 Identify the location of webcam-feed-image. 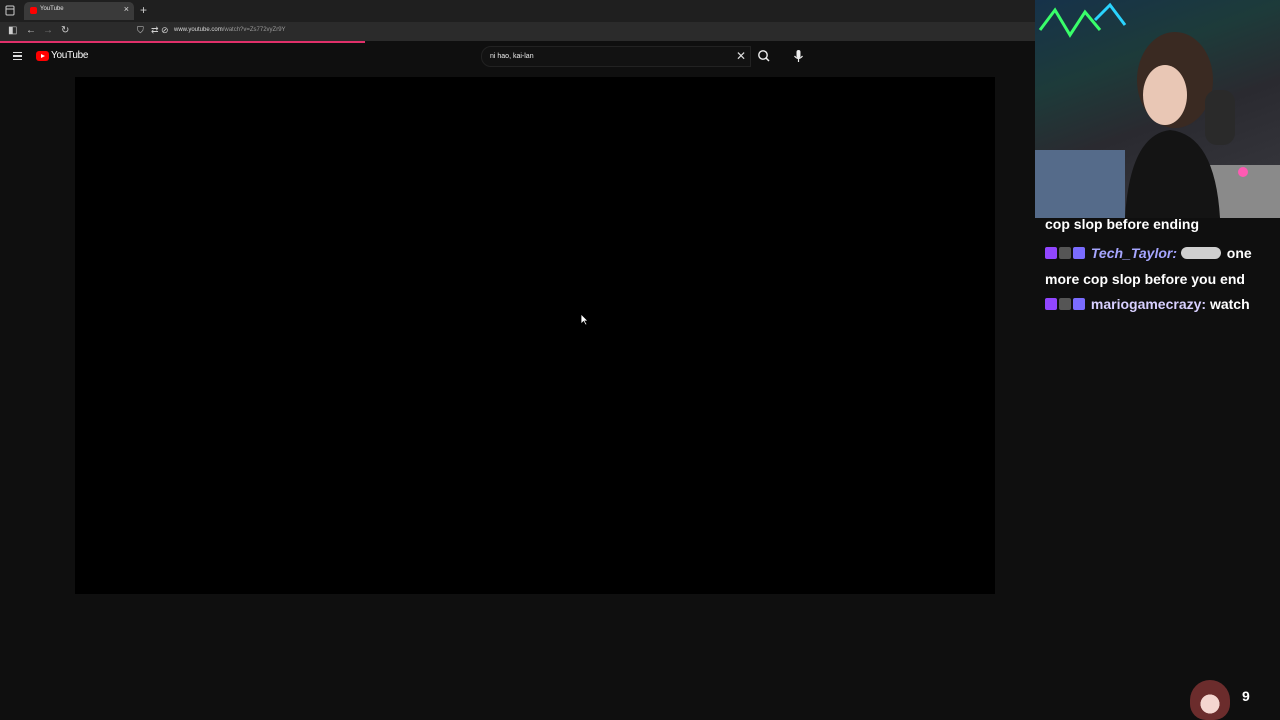
(1157, 110).